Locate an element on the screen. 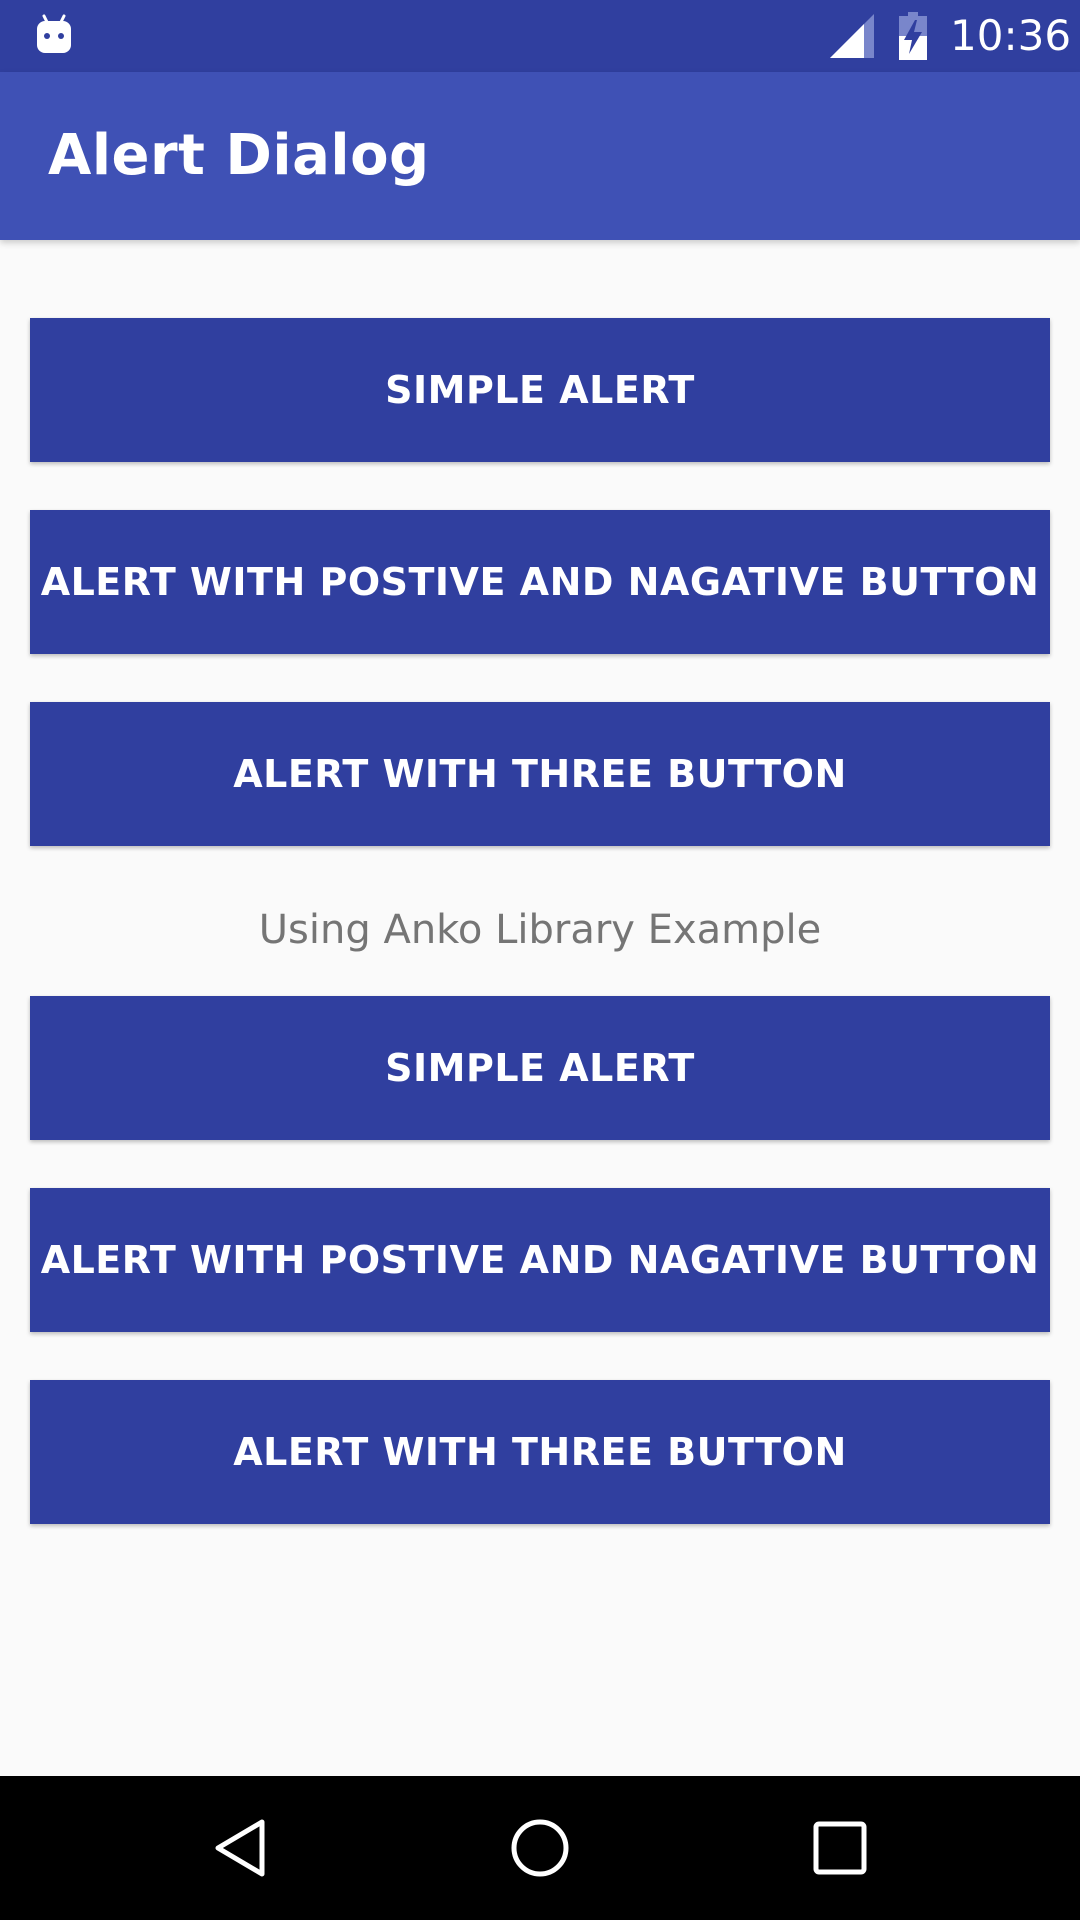 Image resolution: width=1080 pixels, height=1920 pixels. back-icon is located at coordinates (240, 1848).